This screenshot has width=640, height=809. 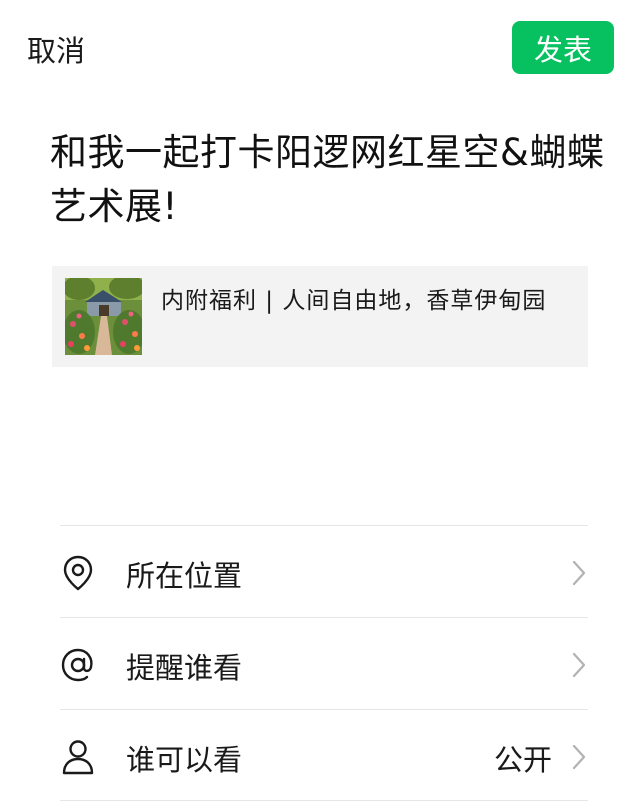 I want to click on remind-row: 提醒谁看, so click(x=324, y=663).